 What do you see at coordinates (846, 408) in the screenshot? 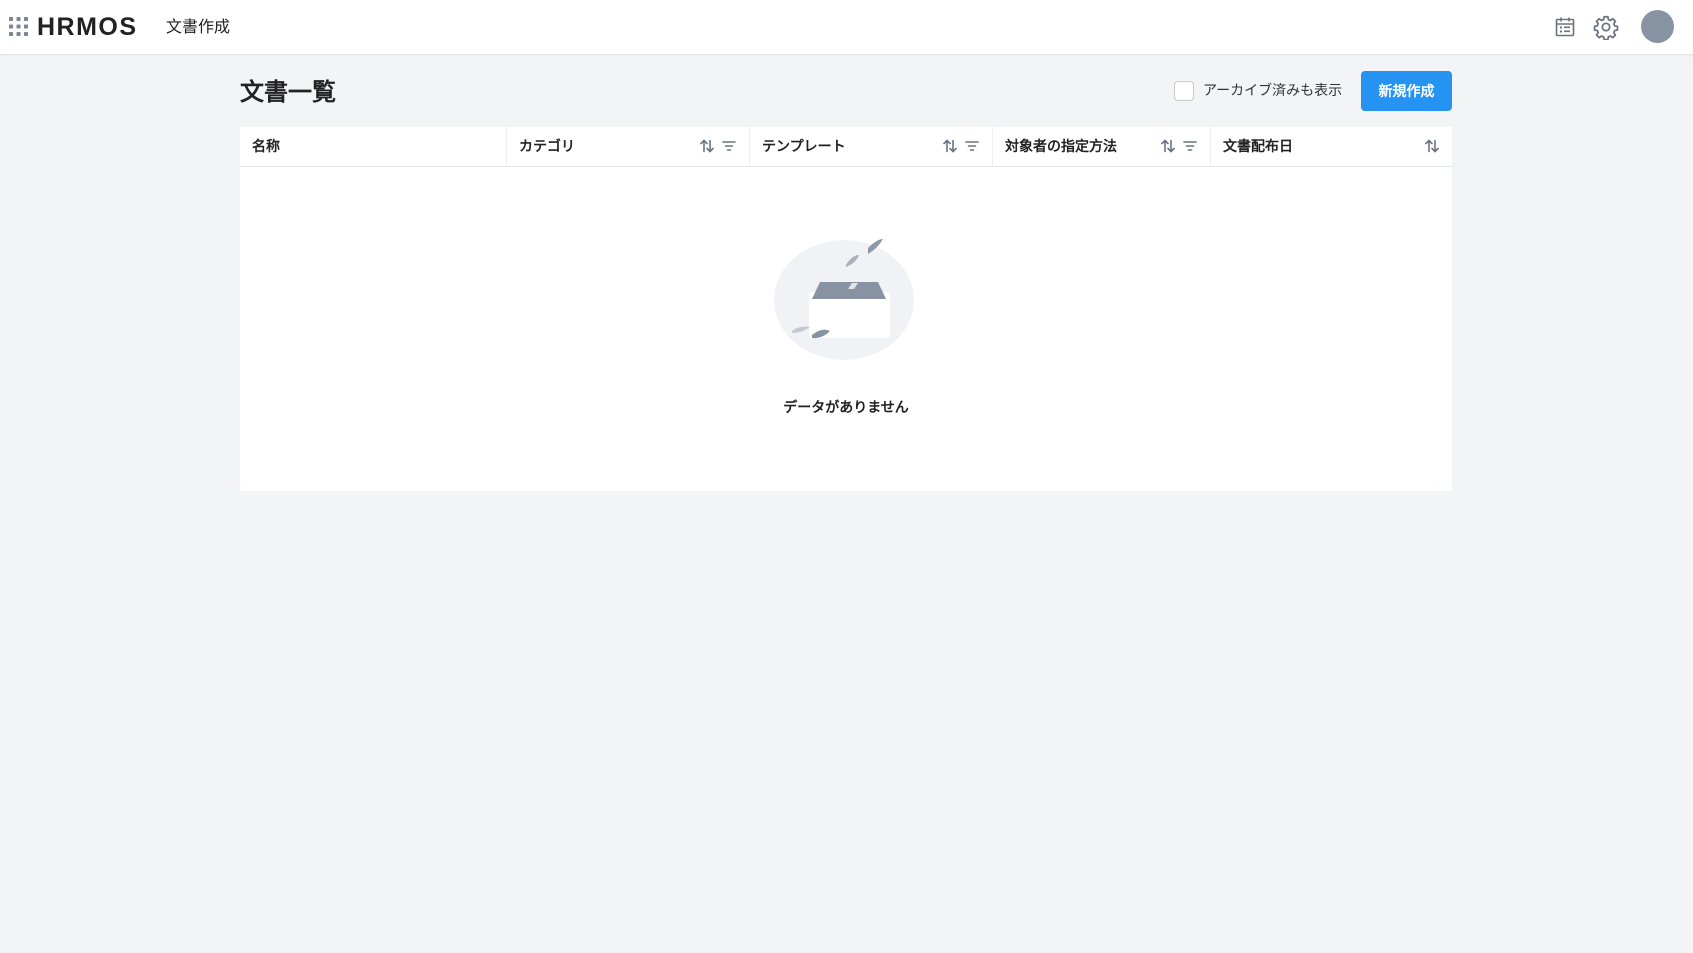
I see `empty-state-message: データがありません` at bounding box center [846, 408].